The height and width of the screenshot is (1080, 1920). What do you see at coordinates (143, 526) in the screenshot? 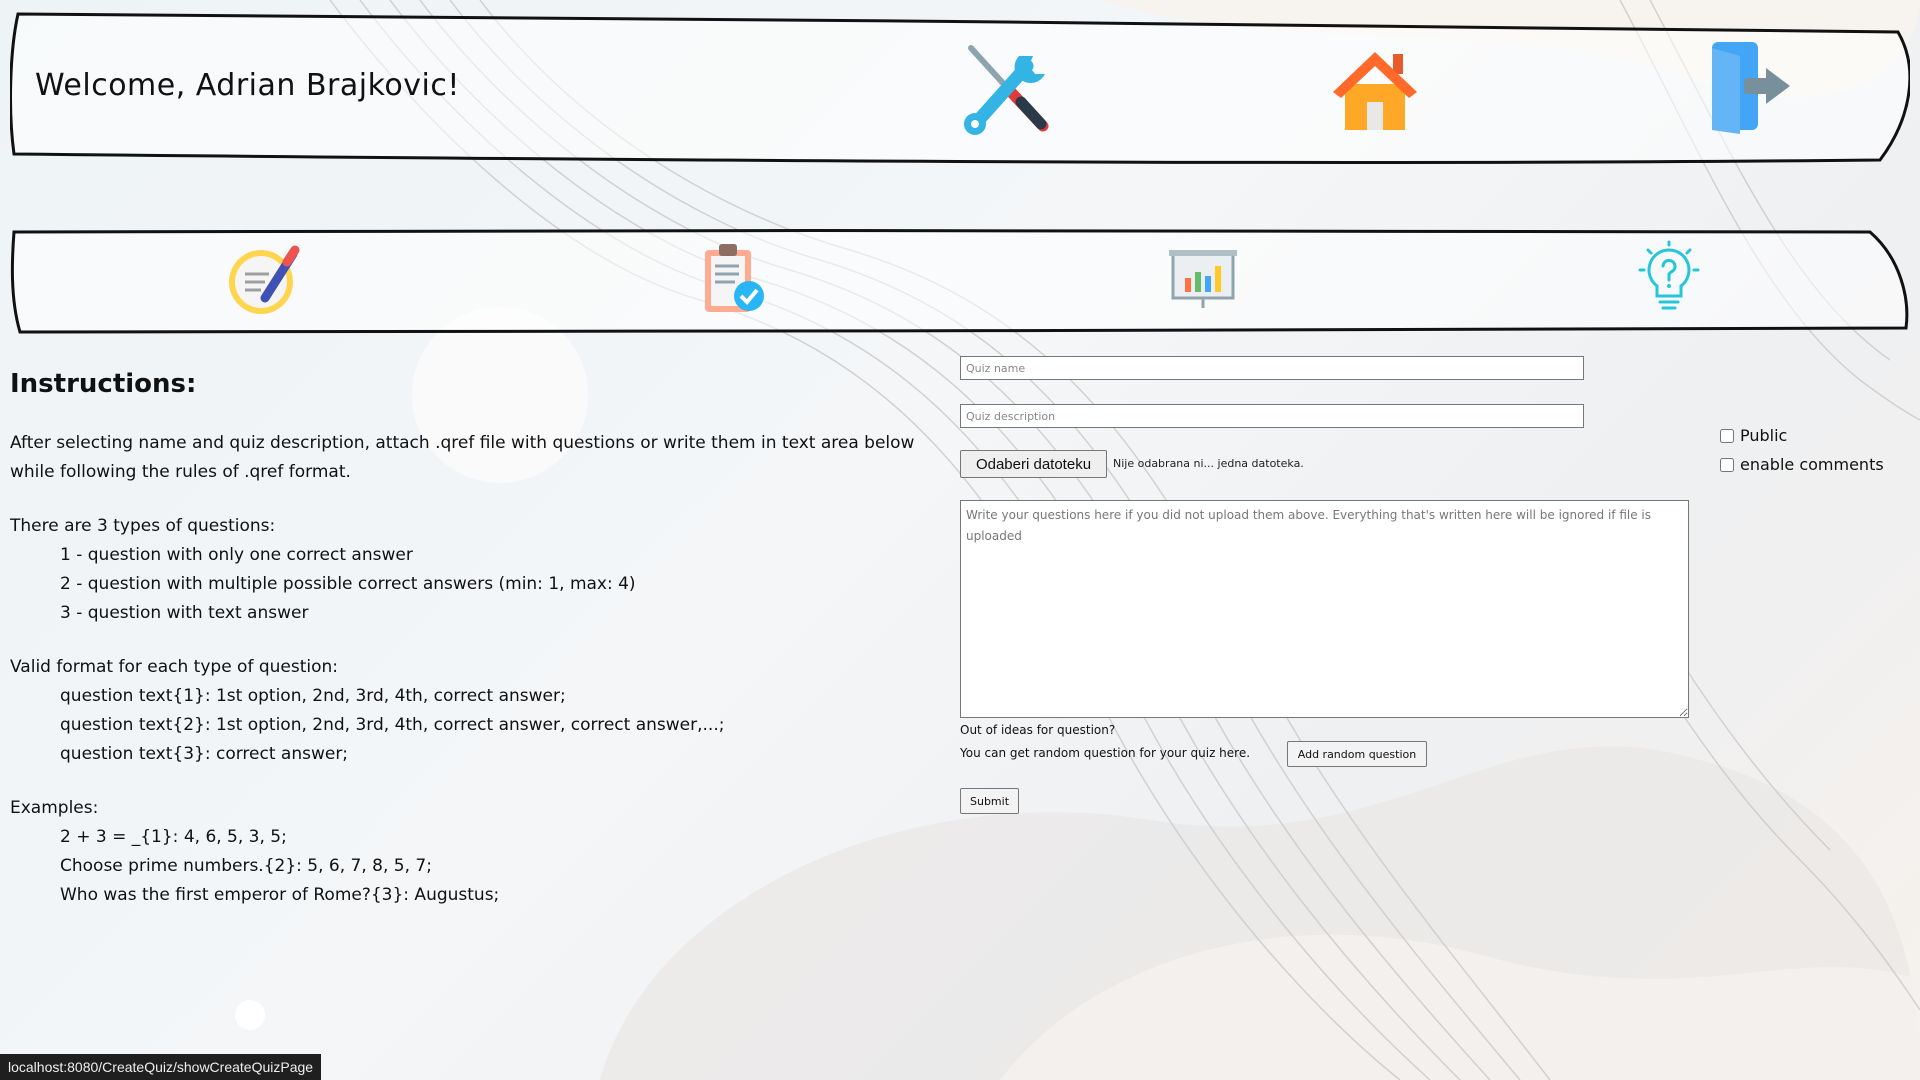
I see `types-heading: There are 3 types of questions:` at bounding box center [143, 526].